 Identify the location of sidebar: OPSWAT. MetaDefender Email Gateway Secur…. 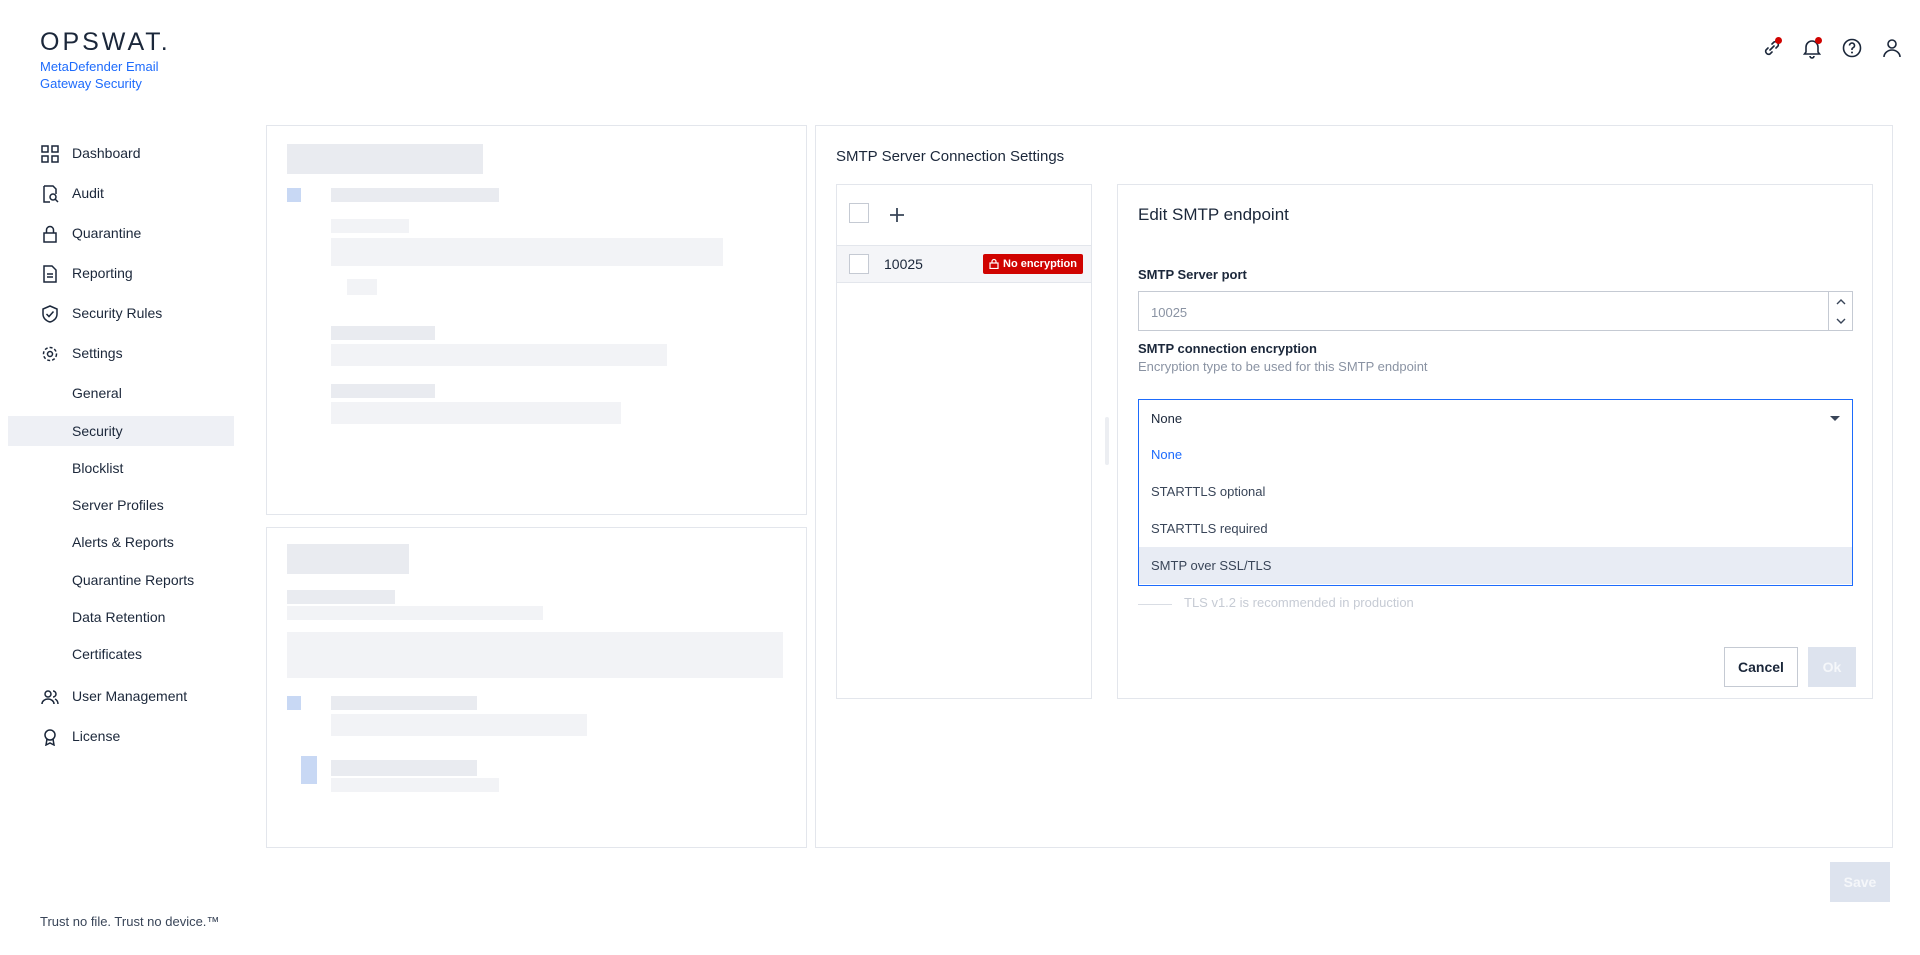
(120, 477).